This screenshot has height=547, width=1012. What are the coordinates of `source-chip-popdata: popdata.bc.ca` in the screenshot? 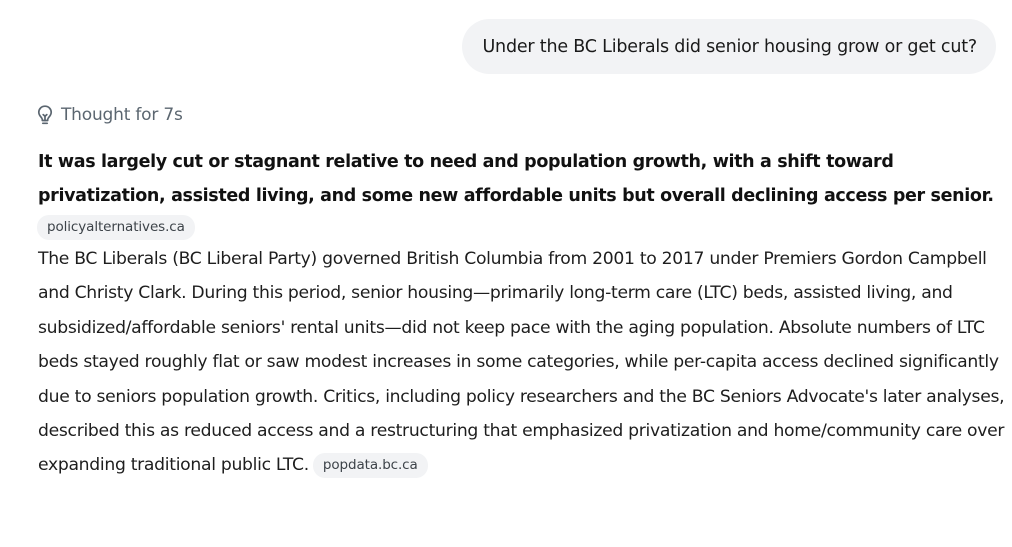 It's located at (370, 466).